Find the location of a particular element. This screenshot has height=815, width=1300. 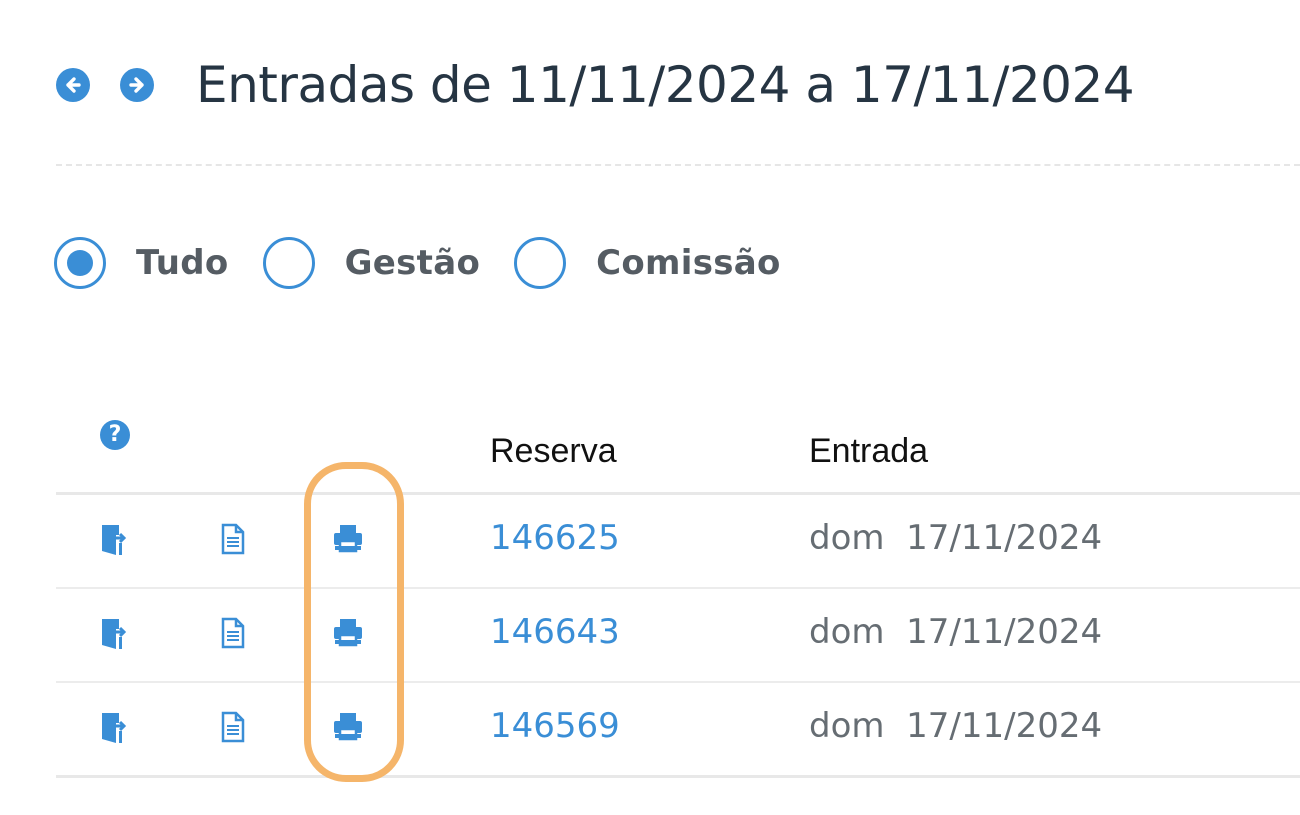

filter-option-comissao: Comissão is located at coordinates (647, 263).